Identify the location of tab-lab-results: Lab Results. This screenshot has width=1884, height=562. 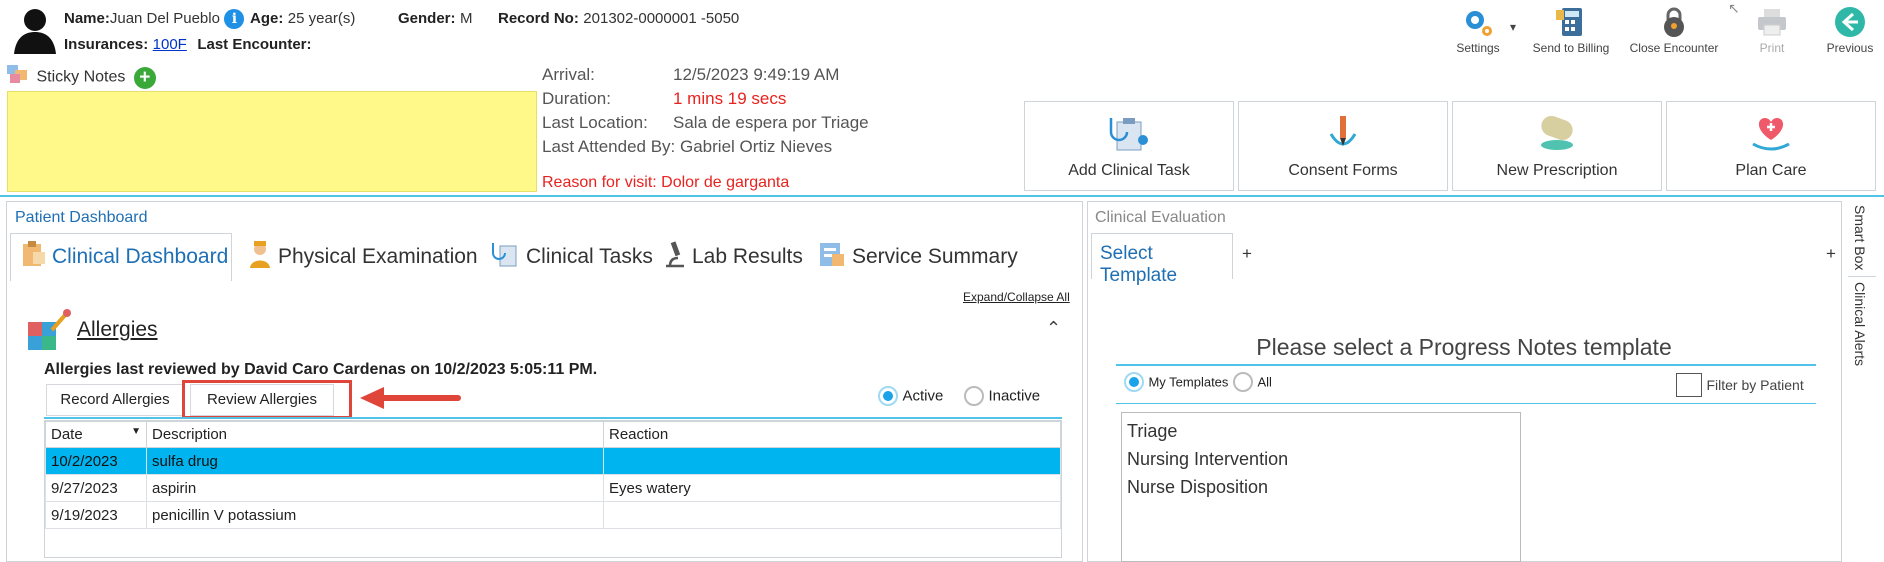
(733, 257).